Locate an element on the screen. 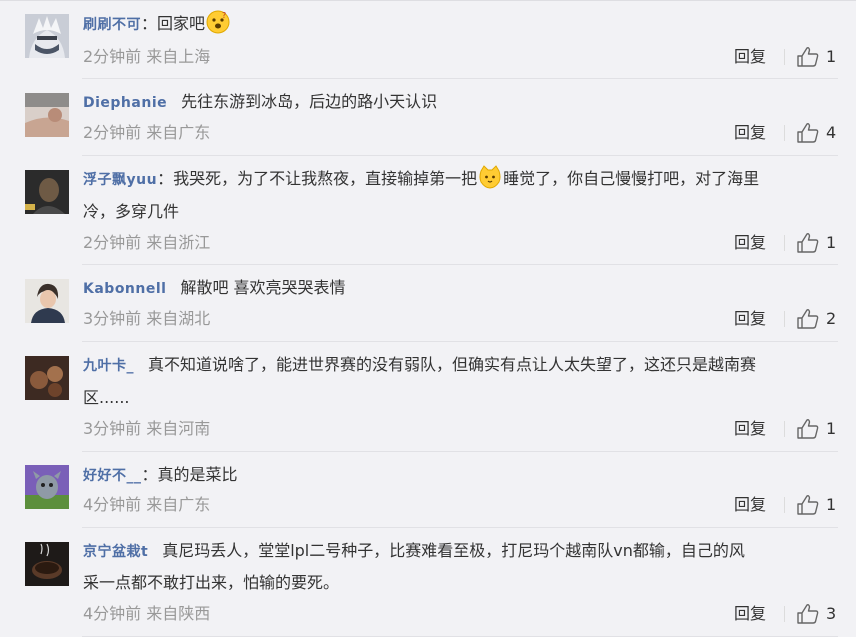 The image size is (856, 637). comment-item: Kabonnell 解散吧 喜欢亮哭哭表情 3分钟前 来自湖北 回复 2 is located at coordinates (419, 303).